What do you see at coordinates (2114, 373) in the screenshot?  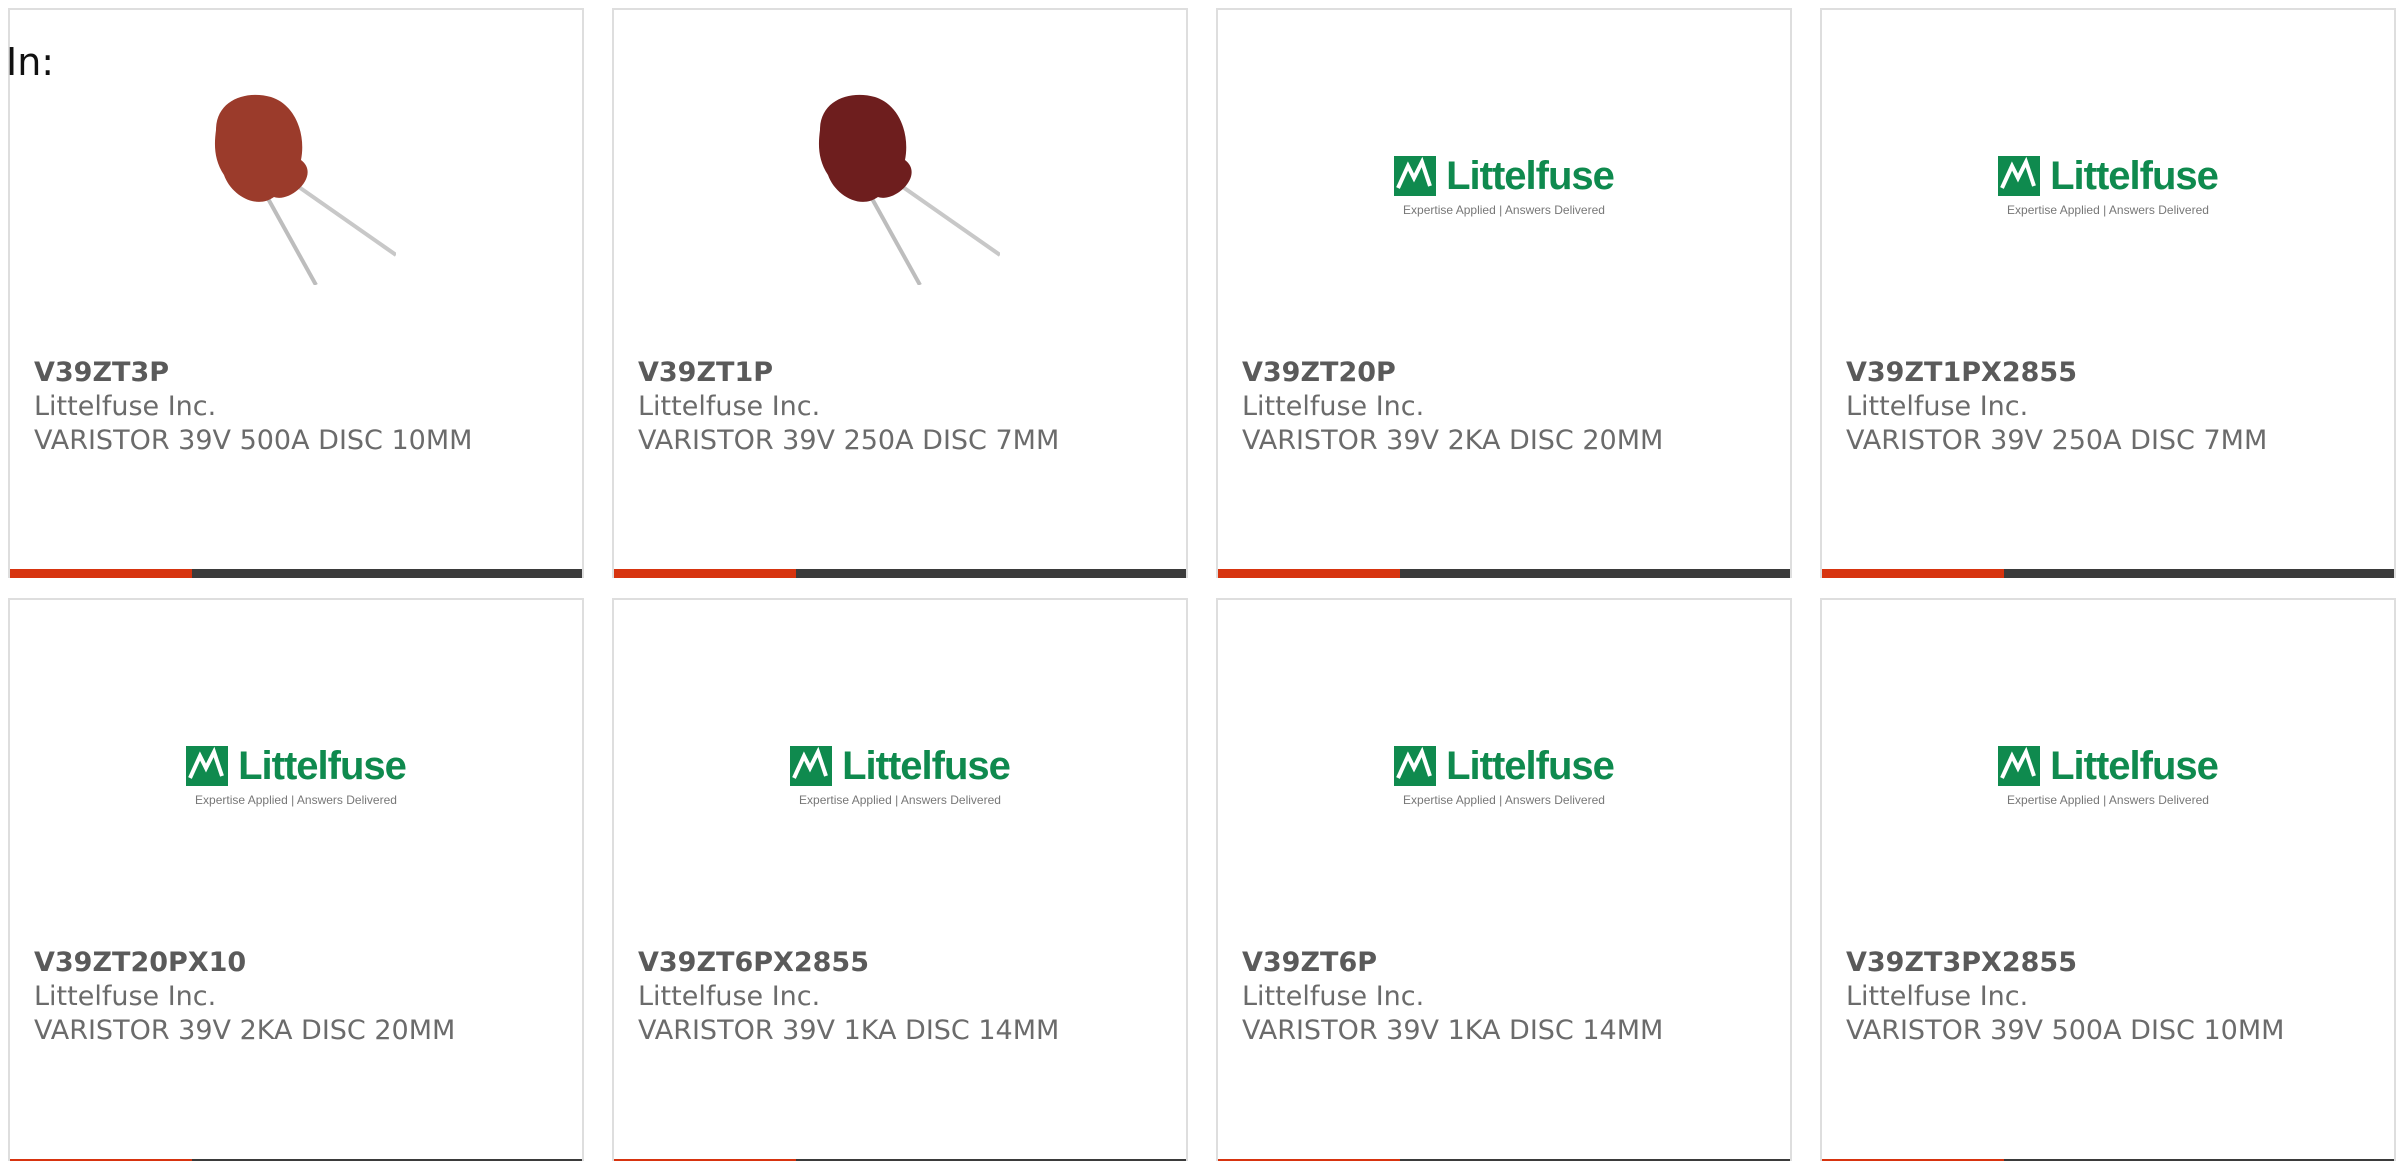 I see `part-number: V39ZT1PX2855` at bounding box center [2114, 373].